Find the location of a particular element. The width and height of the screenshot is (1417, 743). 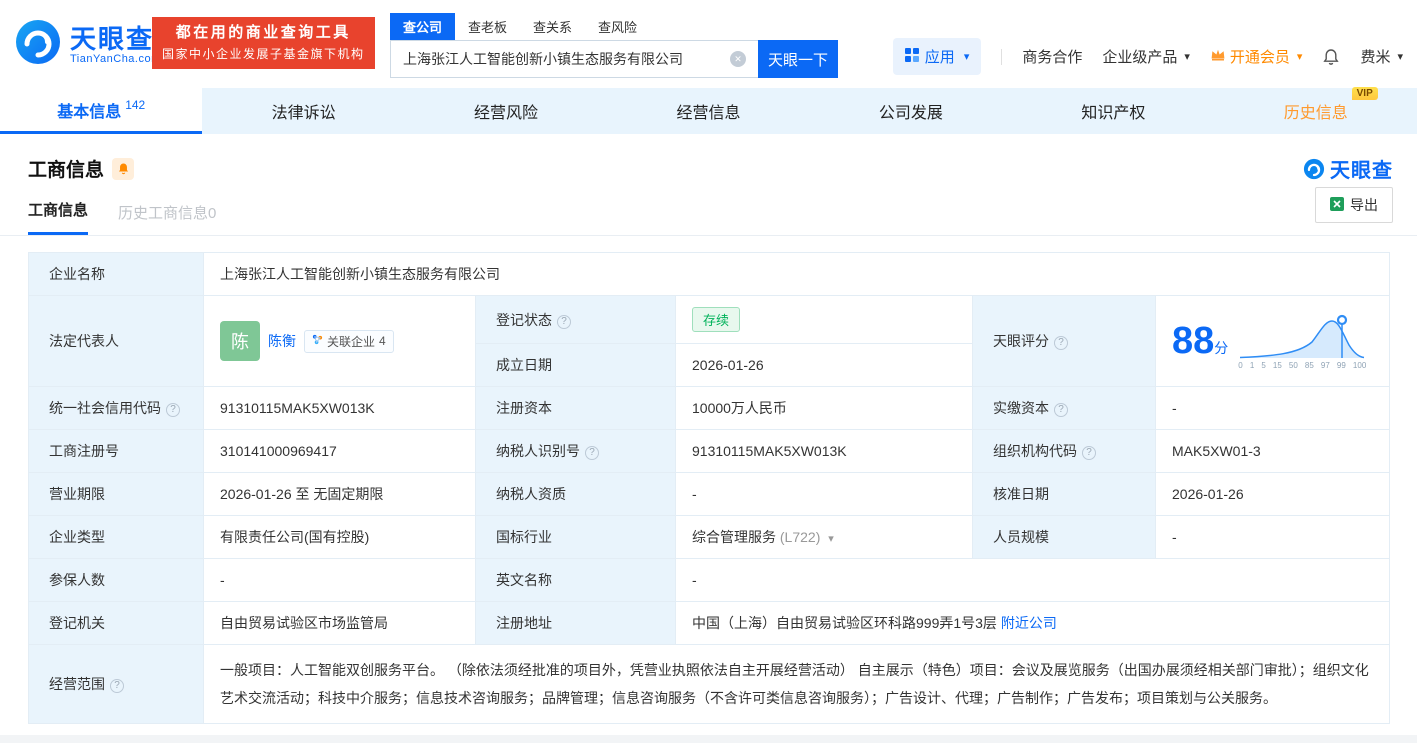

tab-intellectual-property: 知识产权 is located at coordinates (1113, 111).